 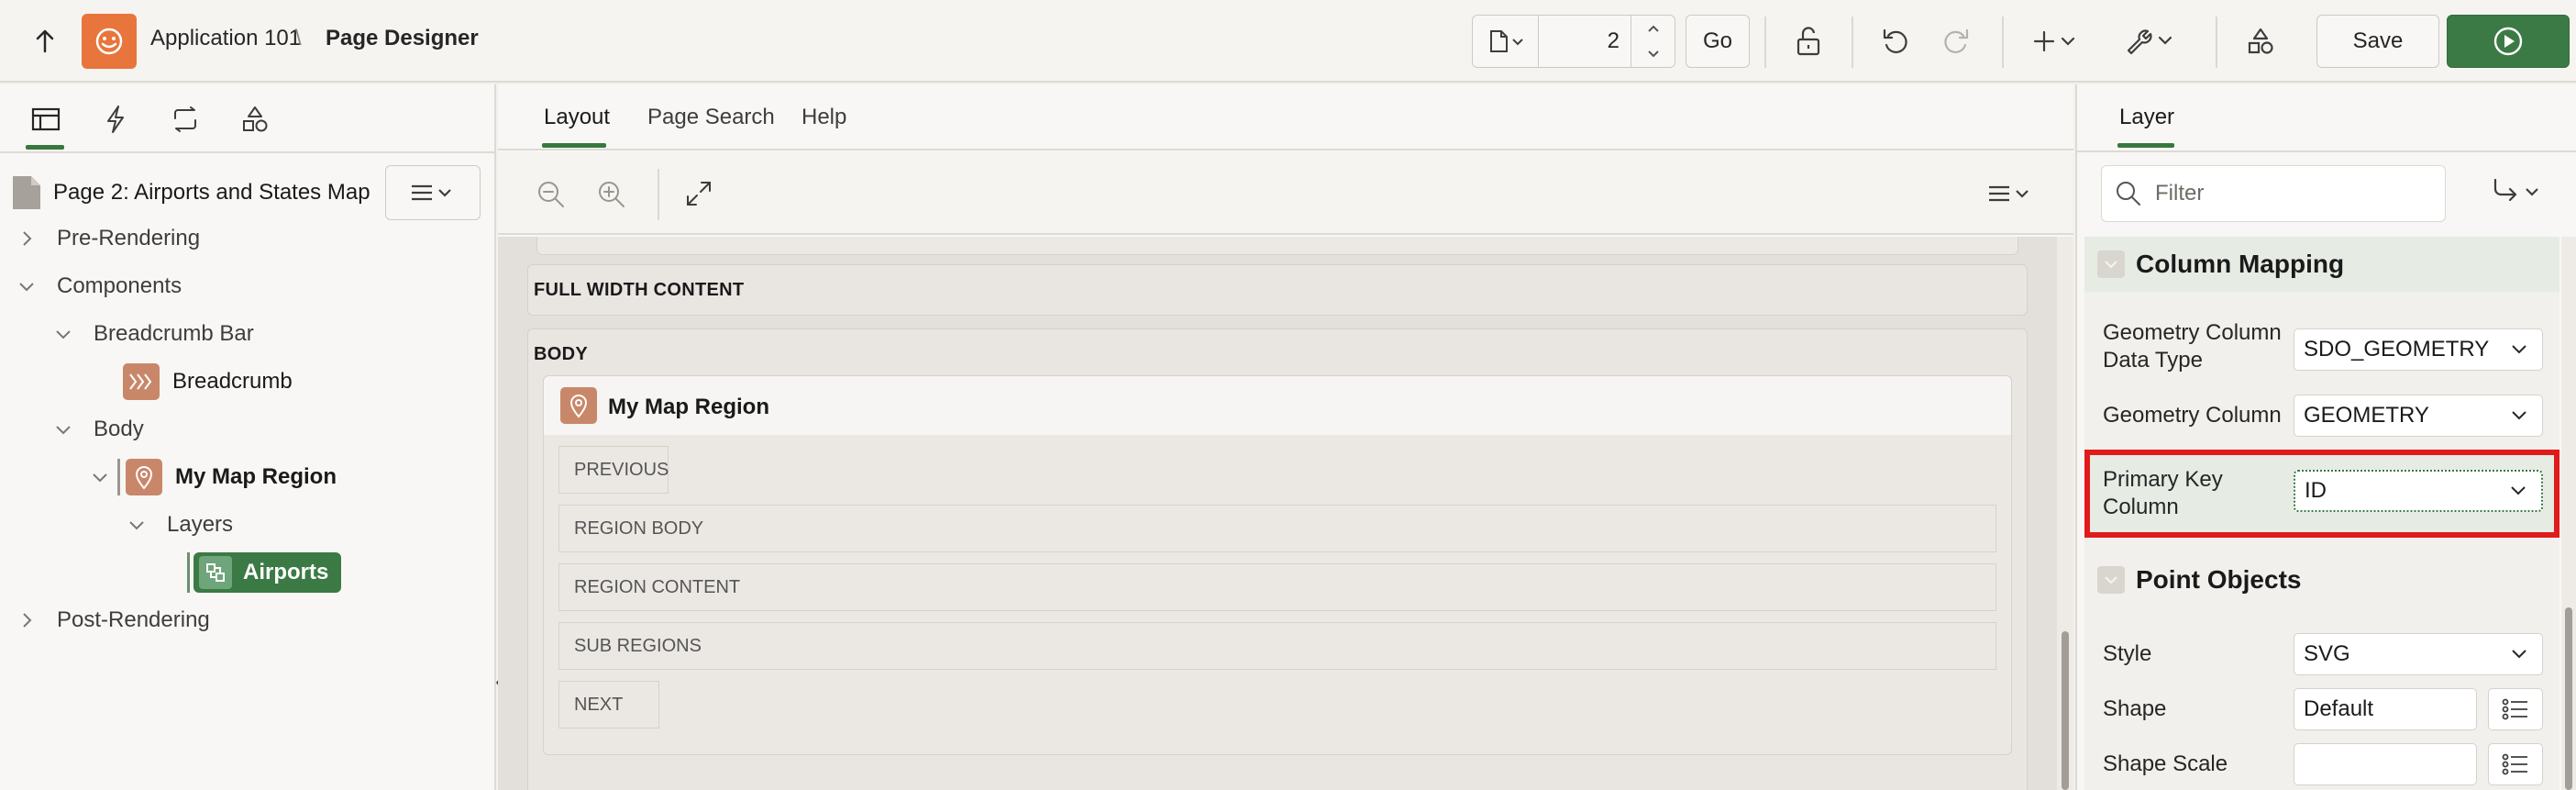 What do you see at coordinates (1653, 28) in the screenshot?
I see `chevron-up-icon` at bounding box center [1653, 28].